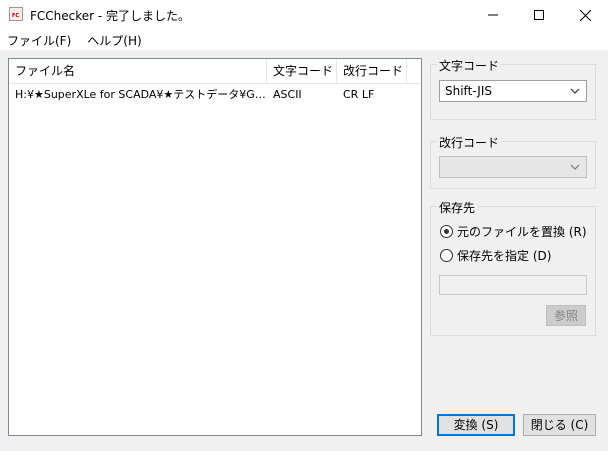  Describe the element at coordinates (39, 40) in the screenshot. I see `menu-file: ファイル(F)` at that location.